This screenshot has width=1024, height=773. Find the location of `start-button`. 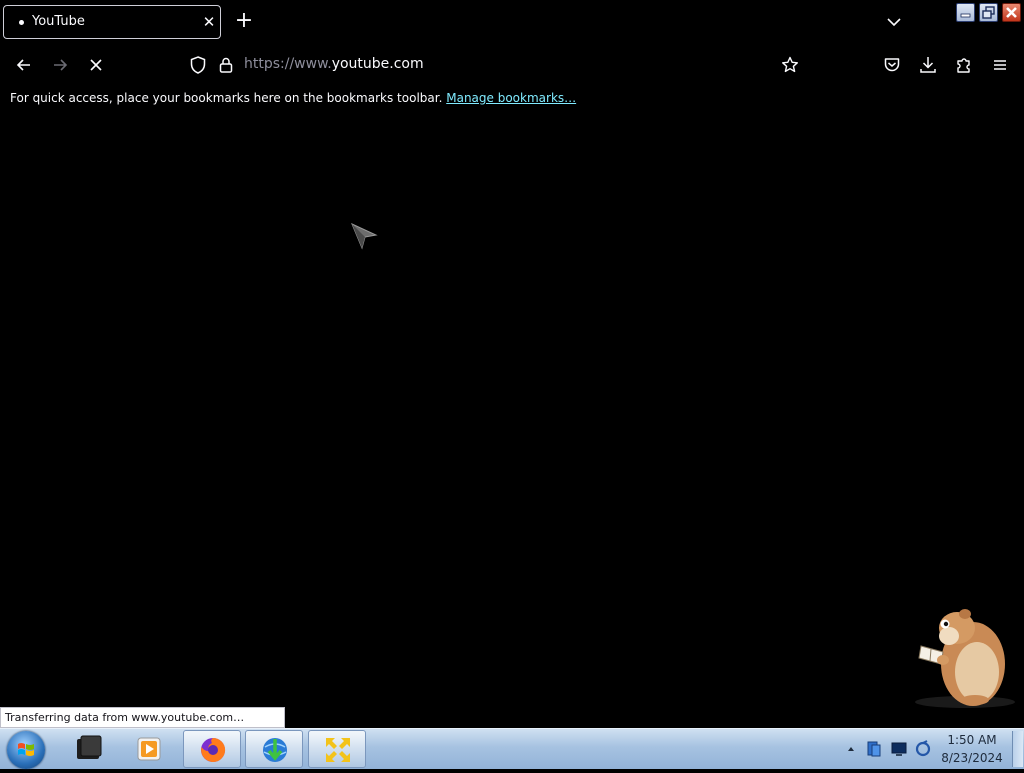

start-button is located at coordinates (26, 750).